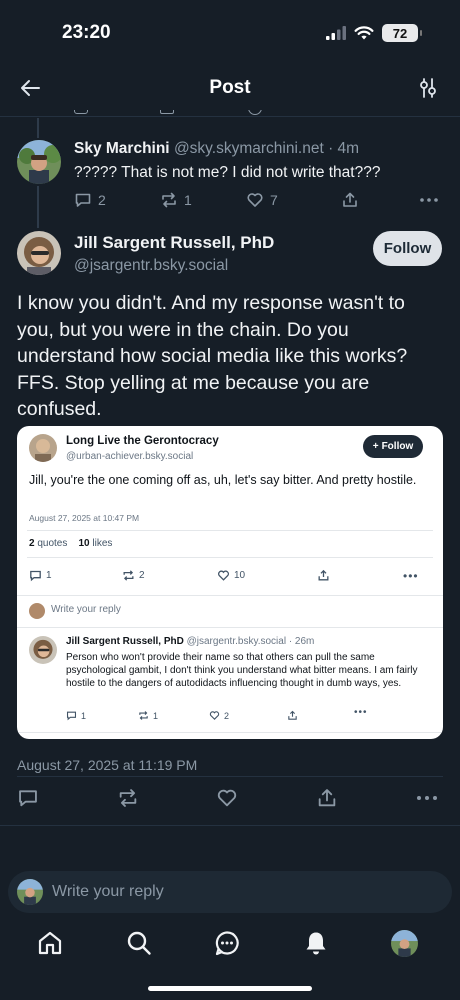  Describe the element at coordinates (108, 892) in the screenshot. I see `reply-placeholder: Write your reply` at that location.